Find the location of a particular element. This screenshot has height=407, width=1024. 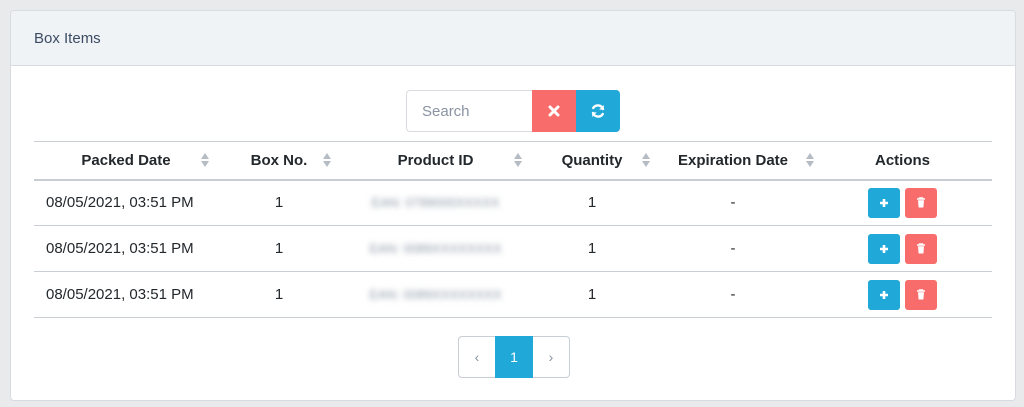

column-header-quantity: Quantity is located at coordinates (592, 161).